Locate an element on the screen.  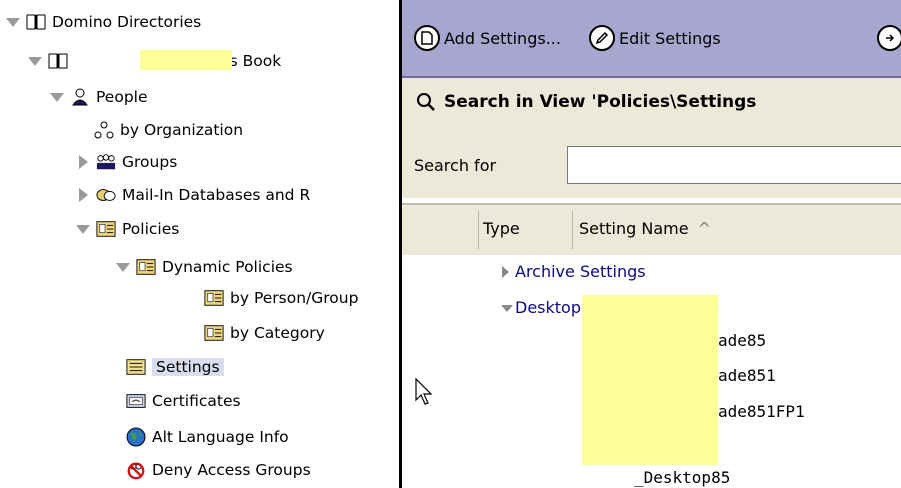
tree-item-domino-directories: Domino Directories is located at coordinates (103, 22).